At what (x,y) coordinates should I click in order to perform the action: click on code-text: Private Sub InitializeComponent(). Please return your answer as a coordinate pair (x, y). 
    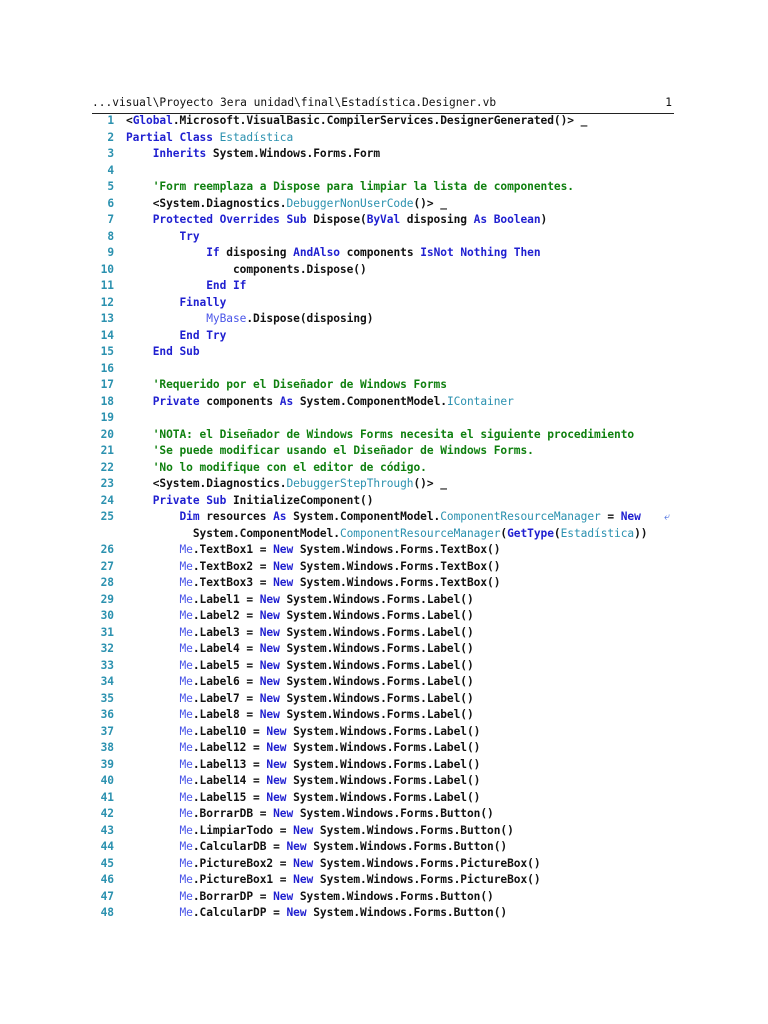
    Looking at the image, I should click on (250, 500).